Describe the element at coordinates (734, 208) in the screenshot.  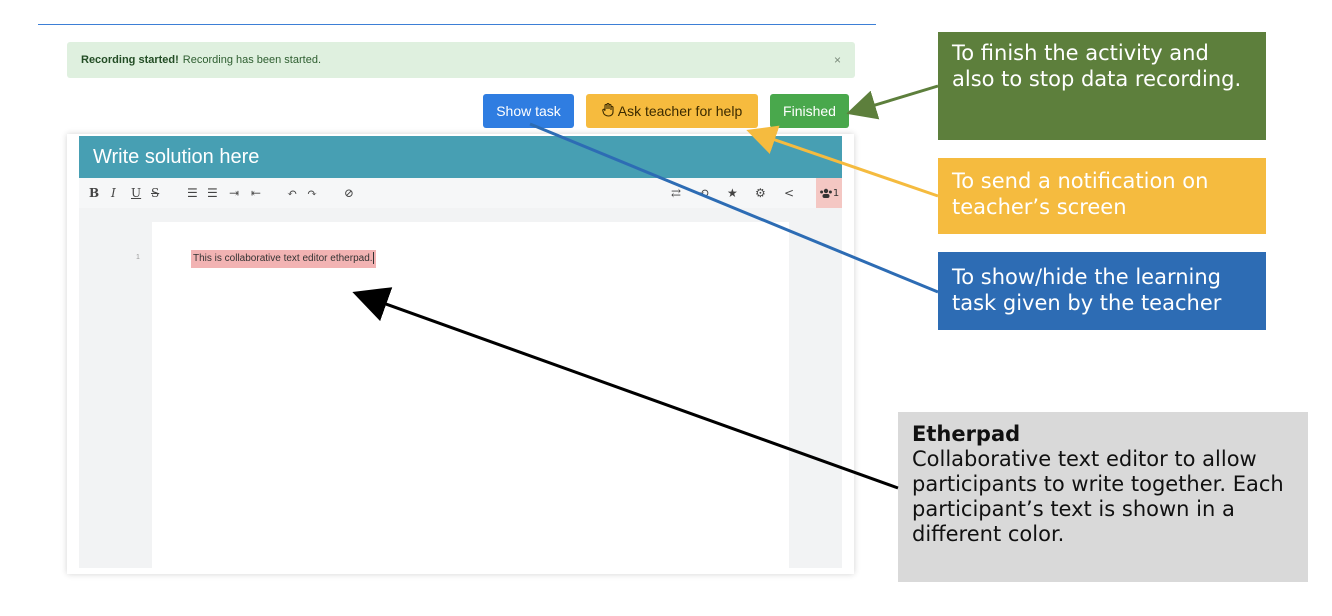
I see `arrow-task` at that location.